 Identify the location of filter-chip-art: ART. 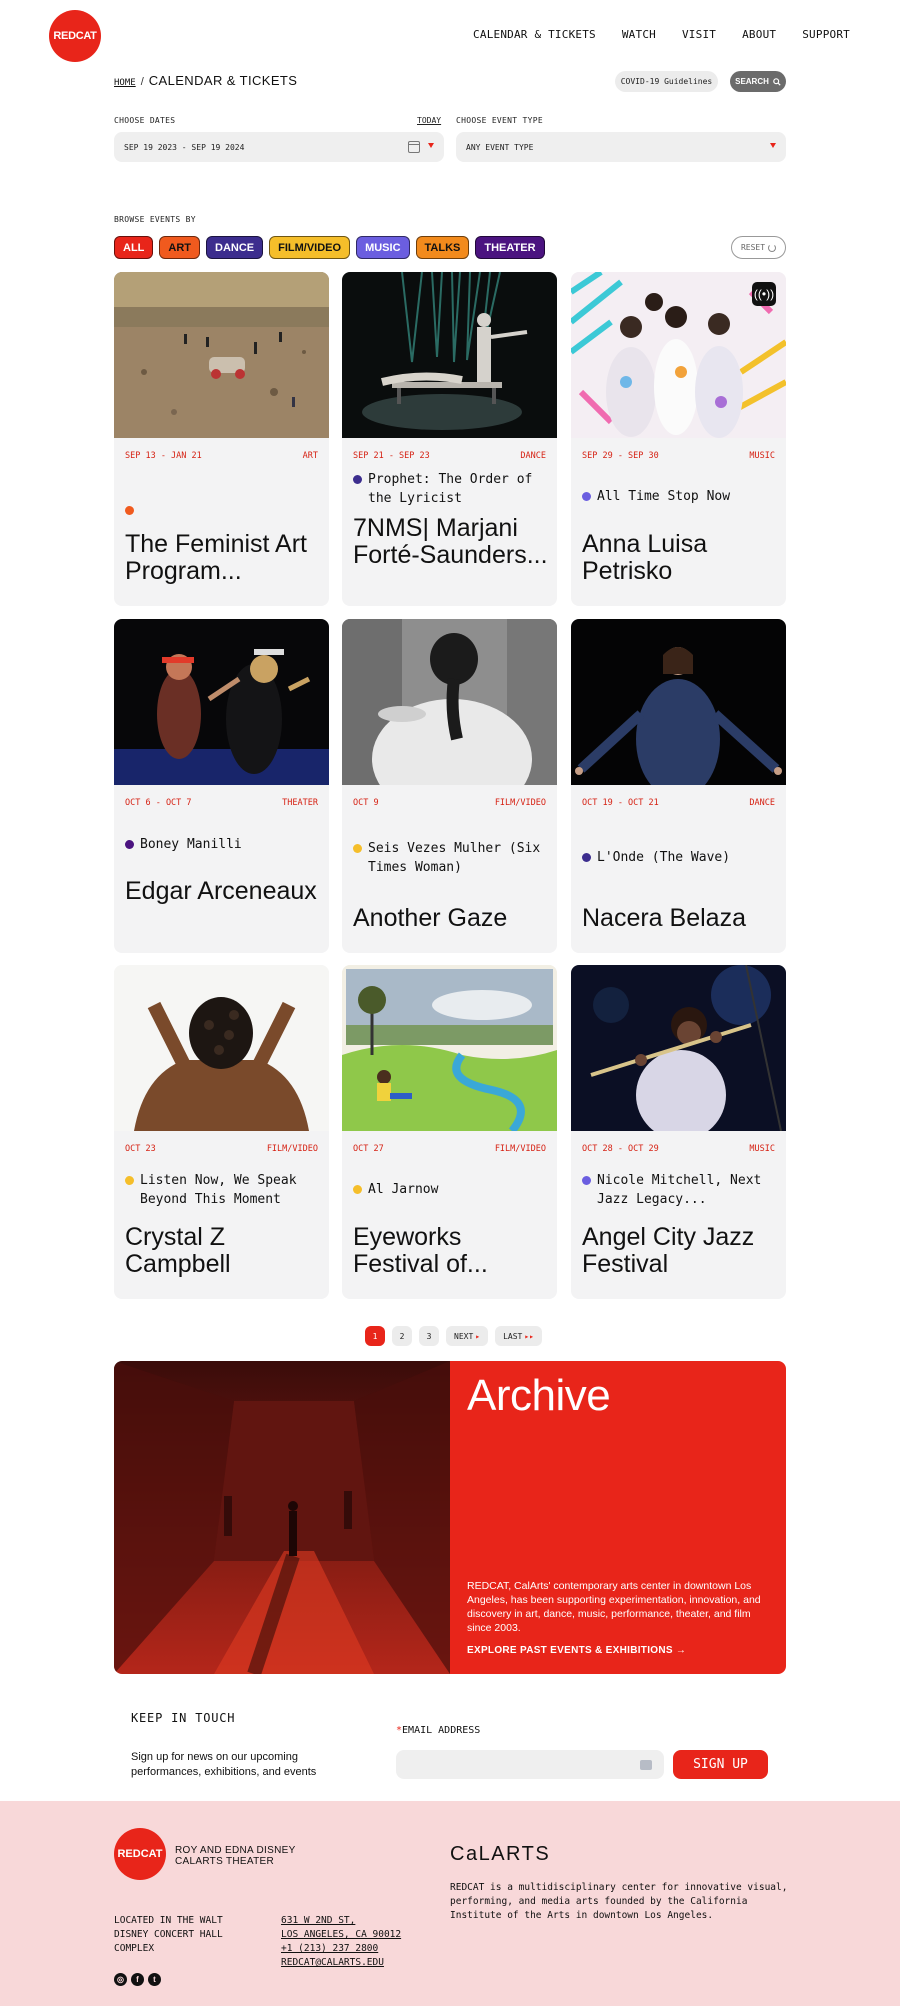
(179, 247).